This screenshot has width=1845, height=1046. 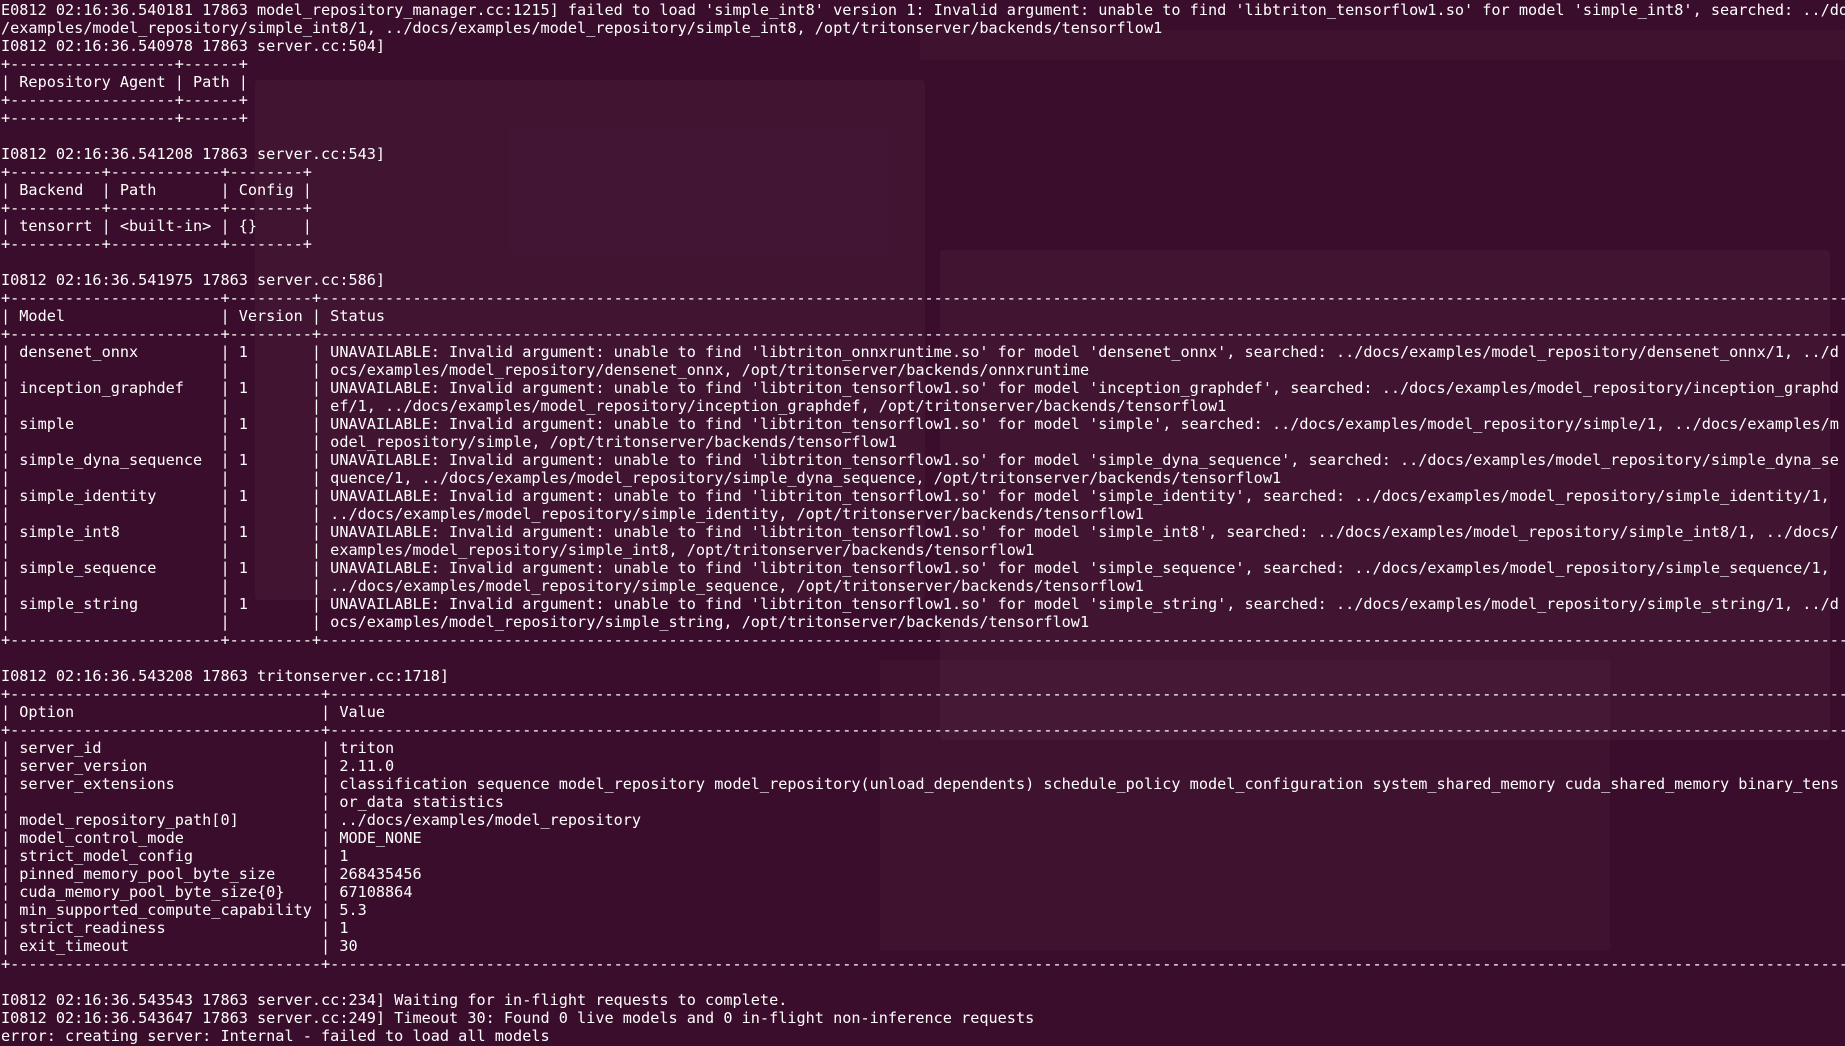 What do you see at coordinates (923, 748) in the screenshot?
I see `terminal-line: | server_id | triton |` at bounding box center [923, 748].